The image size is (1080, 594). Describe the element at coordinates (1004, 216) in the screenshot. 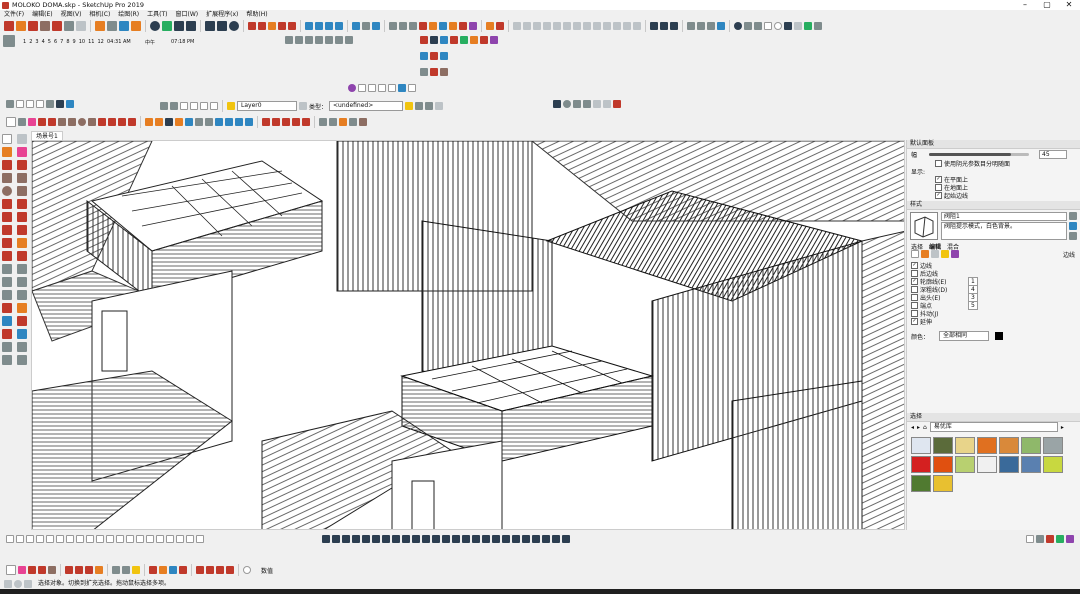

I see `style-name-field: 阀阻1` at that location.